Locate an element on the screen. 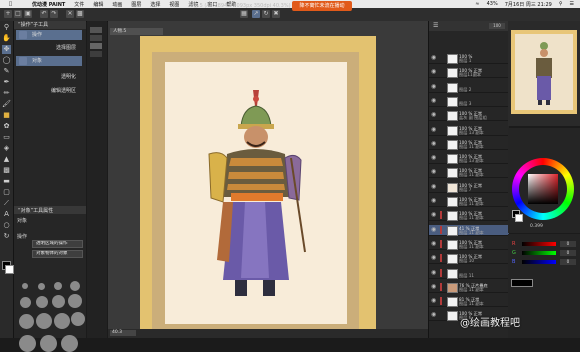 The height and width of the screenshot is (352, 580). undo-icon: ↶ is located at coordinates (44, 14).